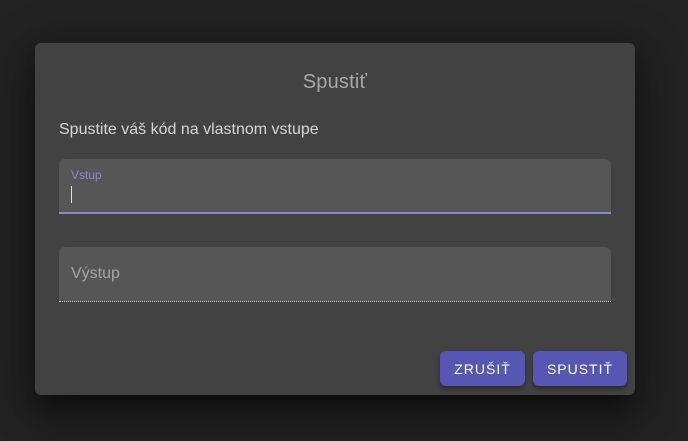  What do you see at coordinates (189, 129) in the screenshot?
I see `dialog-description: Spustite váš kód na vlastnom vstupe` at bounding box center [189, 129].